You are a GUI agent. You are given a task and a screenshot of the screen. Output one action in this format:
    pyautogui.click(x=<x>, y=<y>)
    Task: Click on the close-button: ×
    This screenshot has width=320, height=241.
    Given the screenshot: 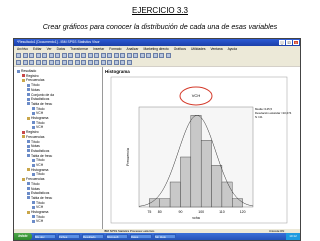 What is the action you would take?
    pyautogui.click(x=296, y=42)
    